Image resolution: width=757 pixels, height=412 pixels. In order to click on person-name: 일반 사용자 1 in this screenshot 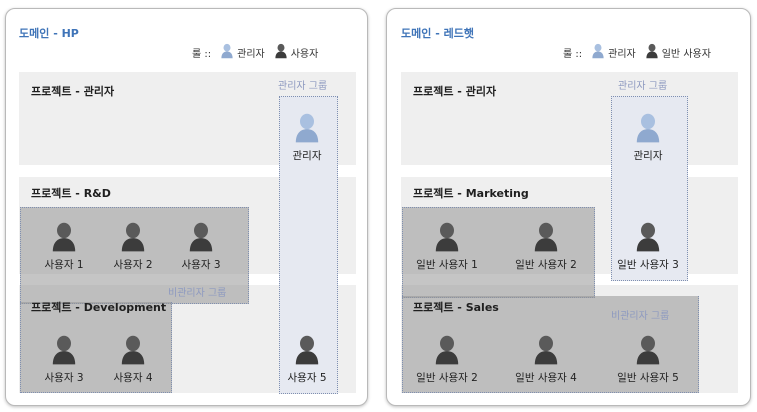, I will do `click(447, 265)`.